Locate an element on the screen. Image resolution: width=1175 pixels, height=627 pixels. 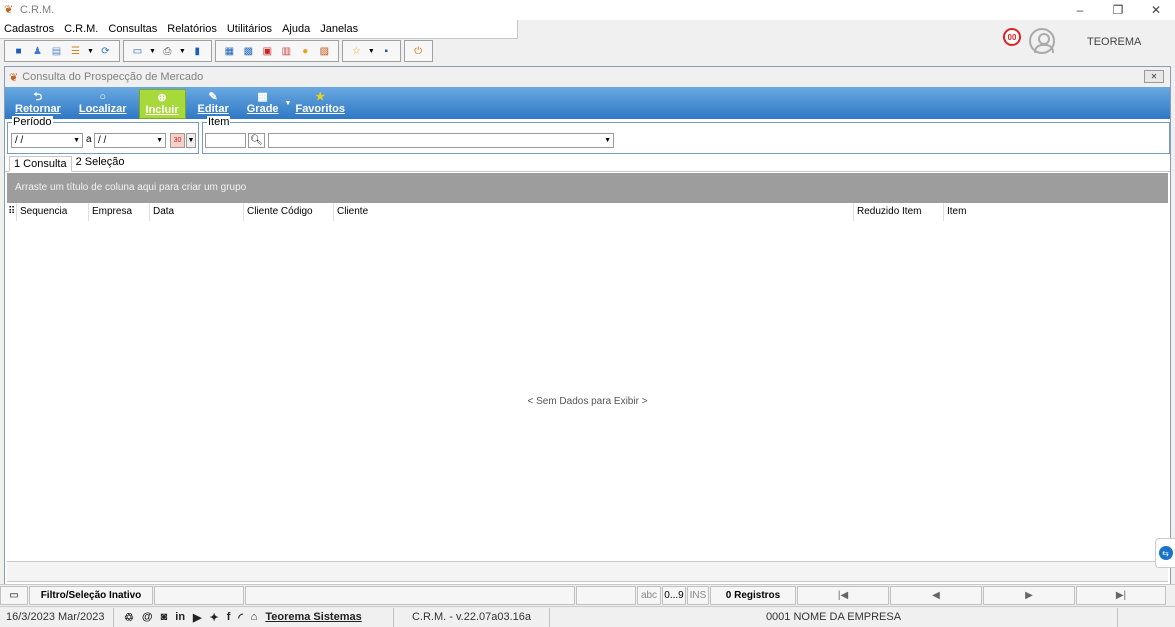
user-area: 00 TEOREMA is located at coordinates (1085, 42).